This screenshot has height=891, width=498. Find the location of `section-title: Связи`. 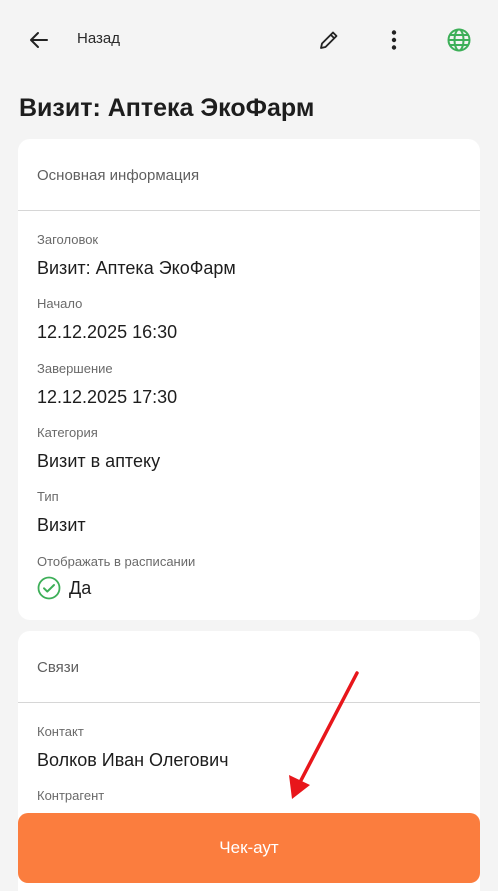

section-title: Связи is located at coordinates (58, 667).